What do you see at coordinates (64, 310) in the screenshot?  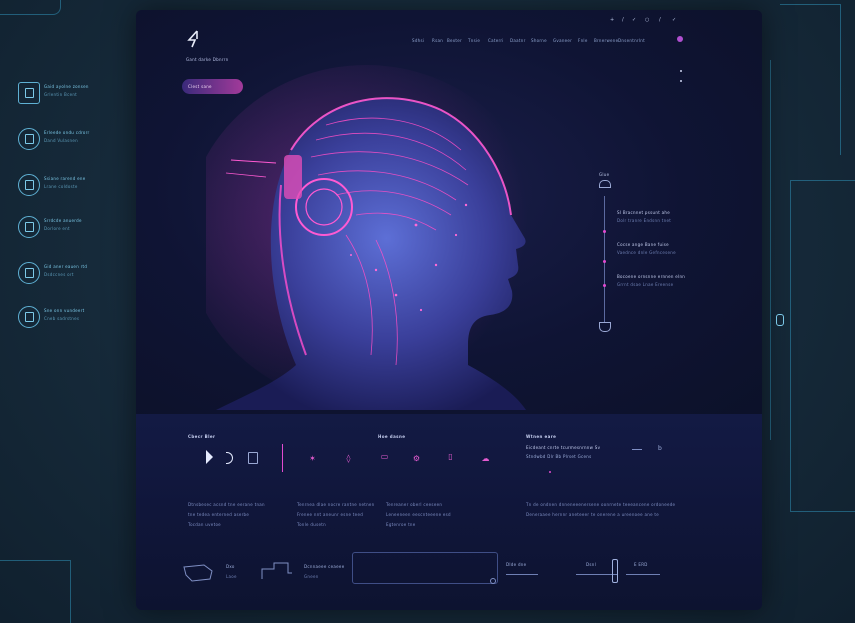 I see `feature-title: Sne onn vundeert` at bounding box center [64, 310].